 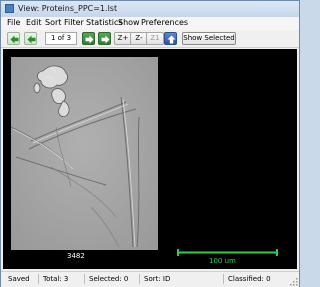 I want to click on window-title: View: Proteins_PPC=1.lst, so click(x=68, y=8).